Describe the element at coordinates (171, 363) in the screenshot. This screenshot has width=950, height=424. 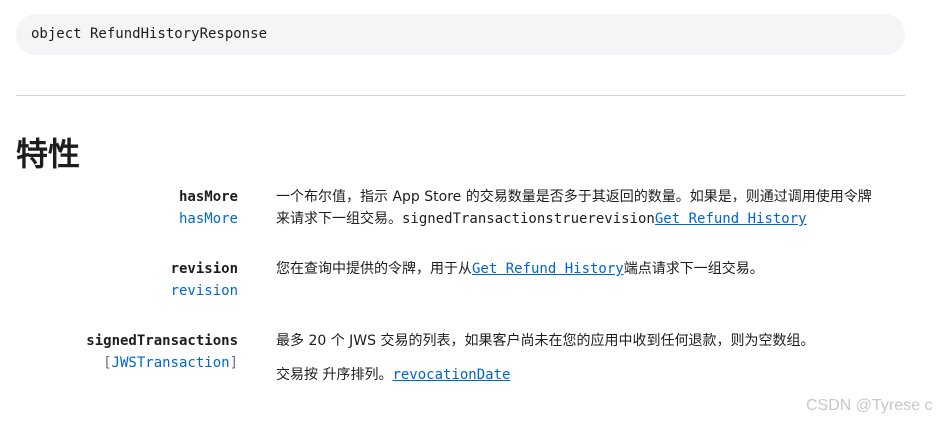
I see `jwstransaction-type-link: JWSTransaction` at that location.